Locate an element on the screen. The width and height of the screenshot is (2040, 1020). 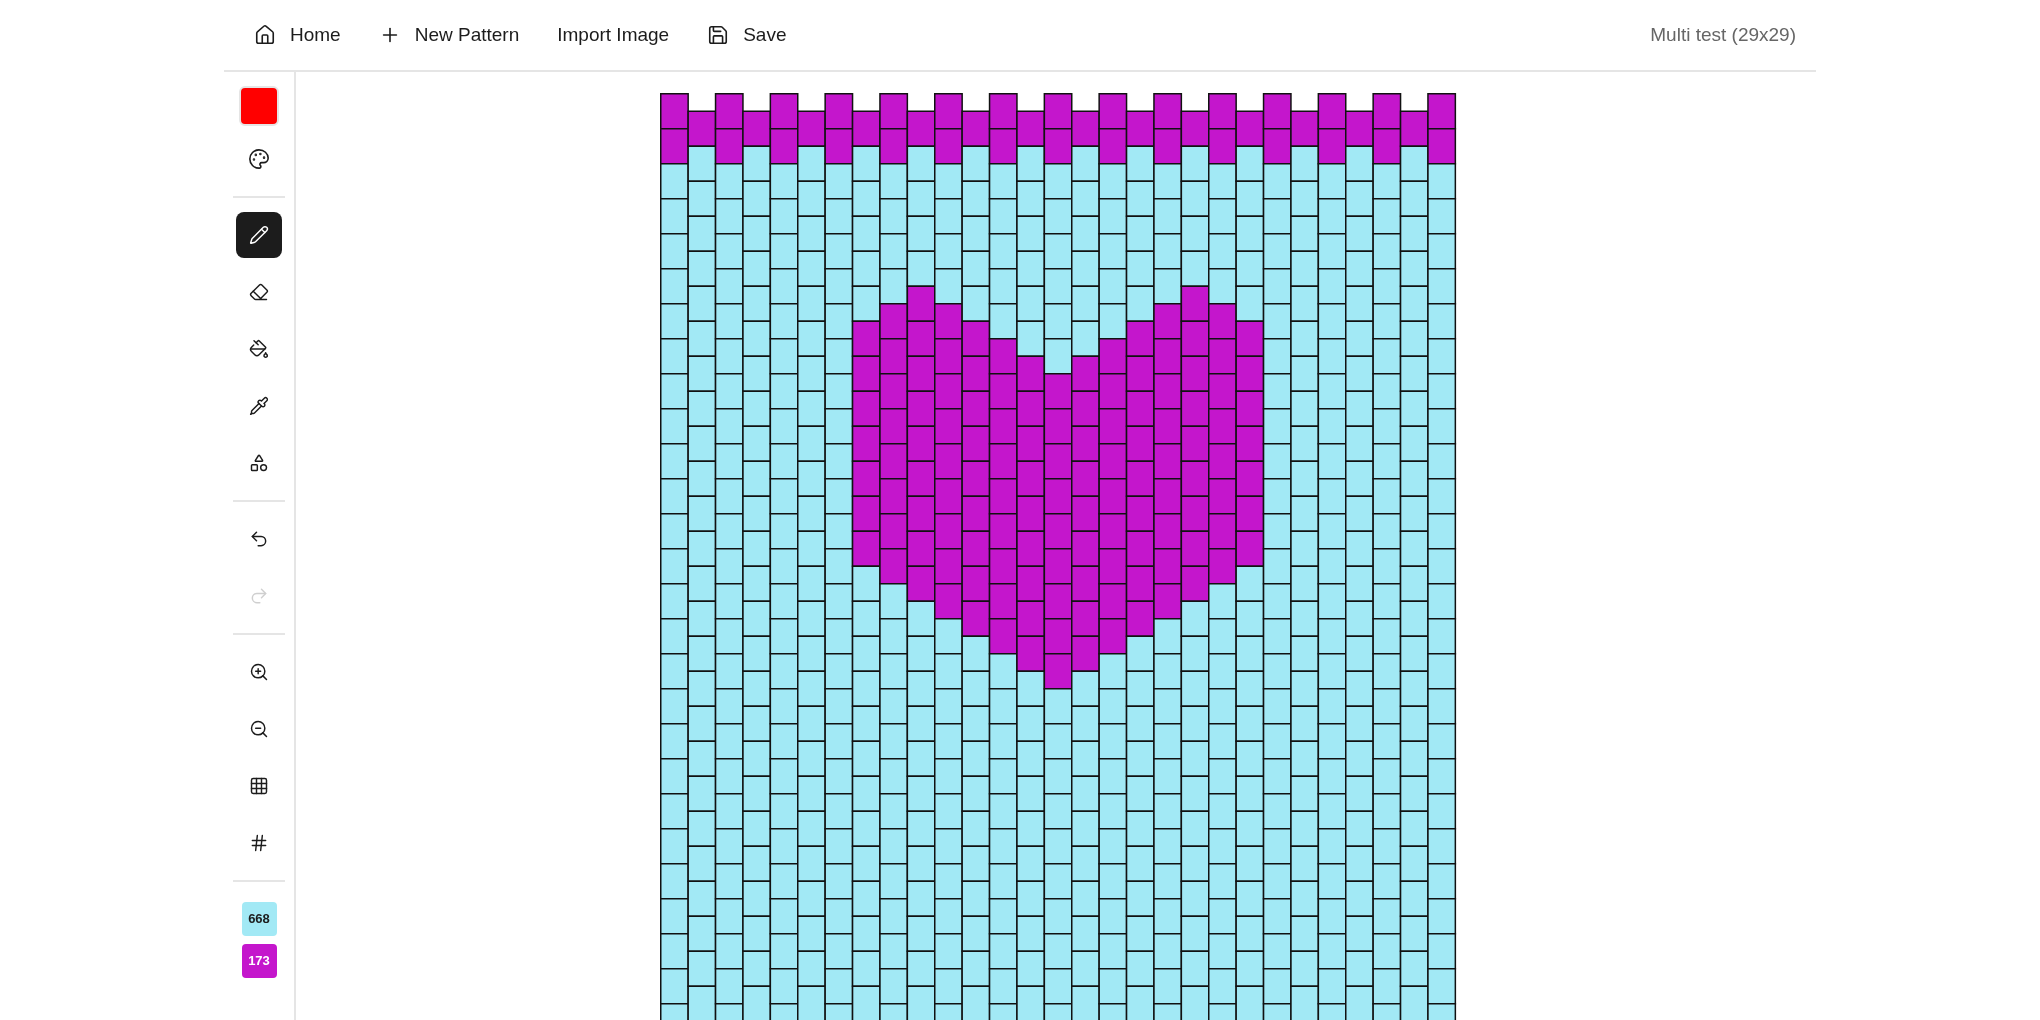
zoom-out-icon is located at coordinates (259, 729).